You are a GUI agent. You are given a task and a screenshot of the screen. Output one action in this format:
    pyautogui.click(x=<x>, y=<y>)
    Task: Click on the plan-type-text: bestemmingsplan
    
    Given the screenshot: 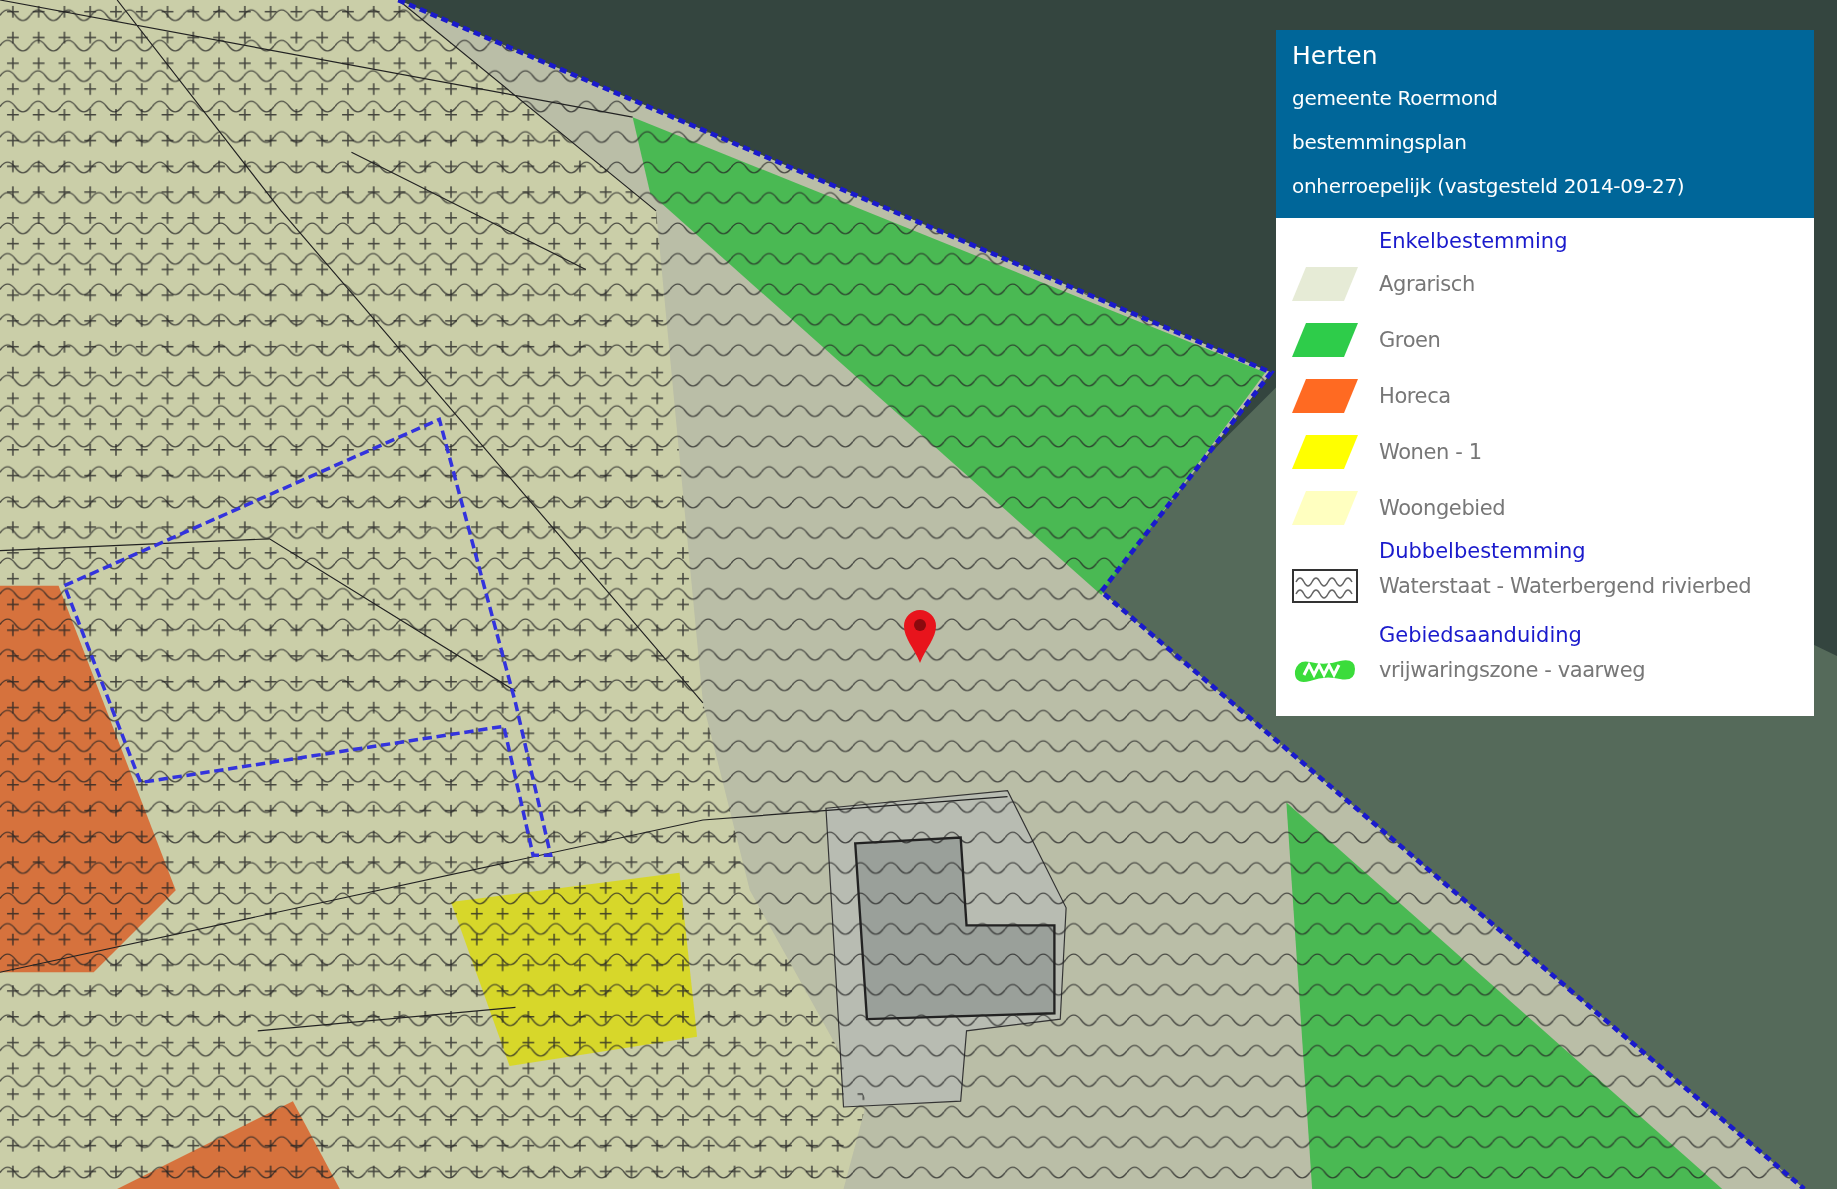 What is the action you would take?
    pyautogui.click(x=1380, y=142)
    